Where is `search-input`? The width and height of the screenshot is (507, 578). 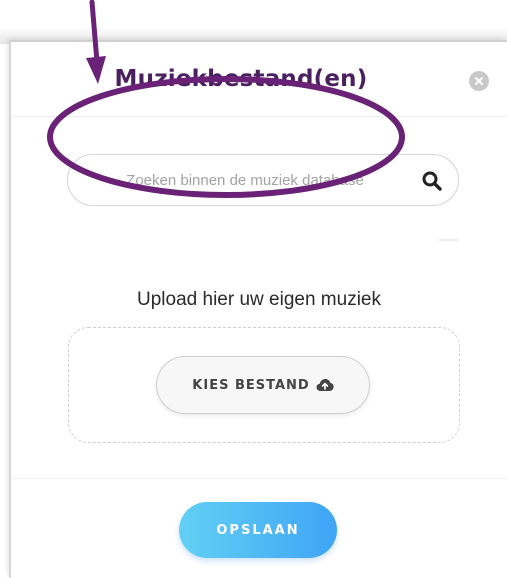
search-input is located at coordinates (245, 180).